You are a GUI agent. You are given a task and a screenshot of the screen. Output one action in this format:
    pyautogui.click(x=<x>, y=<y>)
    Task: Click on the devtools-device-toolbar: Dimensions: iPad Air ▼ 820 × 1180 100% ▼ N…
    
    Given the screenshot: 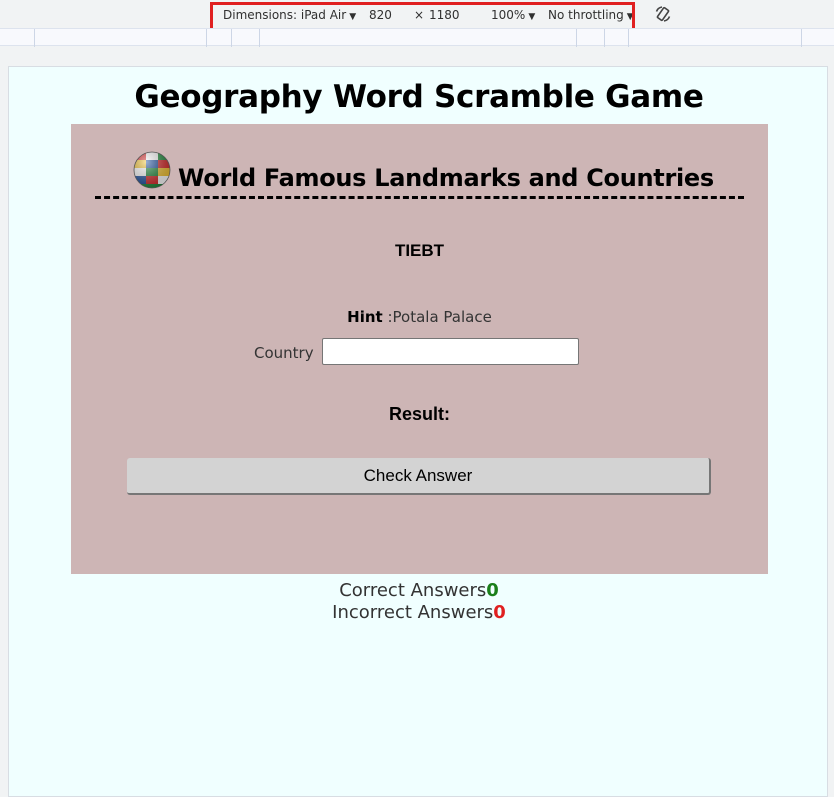 What is the action you would take?
    pyautogui.click(x=417, y=16)
    